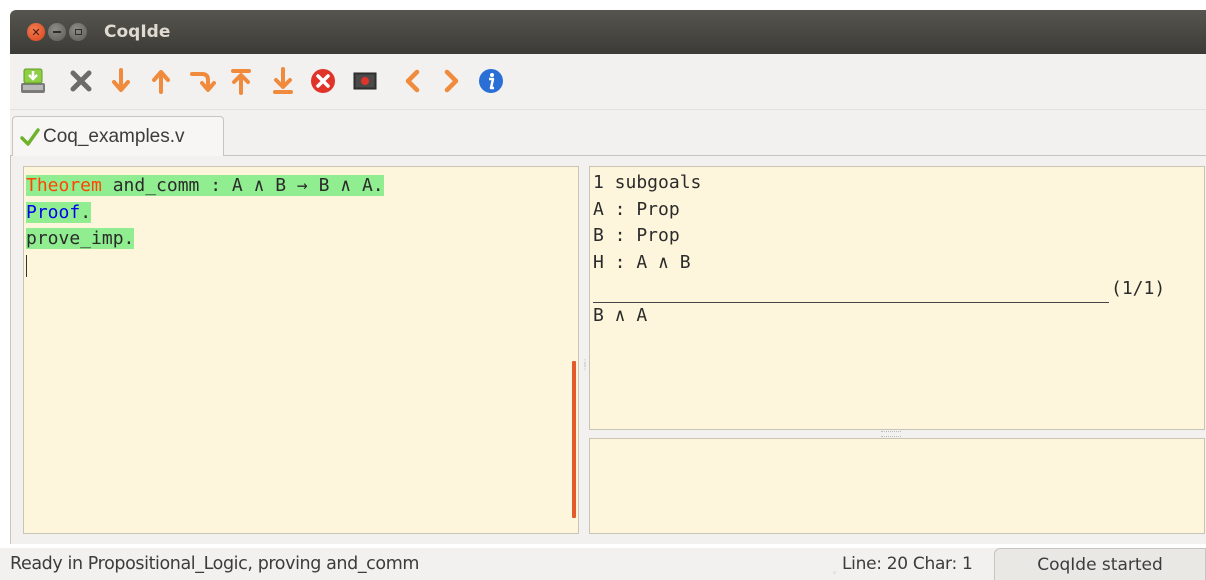  What do you see at coordinates (907, 564) in the screenshot?
I see `cursor-position: Line: 20 Char: 1` at bounding box center [907, 564].